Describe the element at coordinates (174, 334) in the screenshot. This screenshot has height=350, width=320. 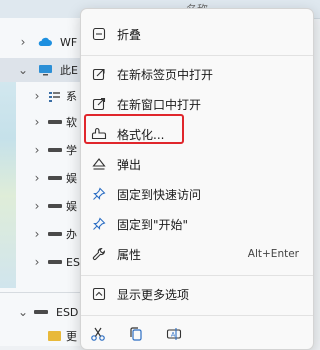
I see `rename-icon: A` at that location.